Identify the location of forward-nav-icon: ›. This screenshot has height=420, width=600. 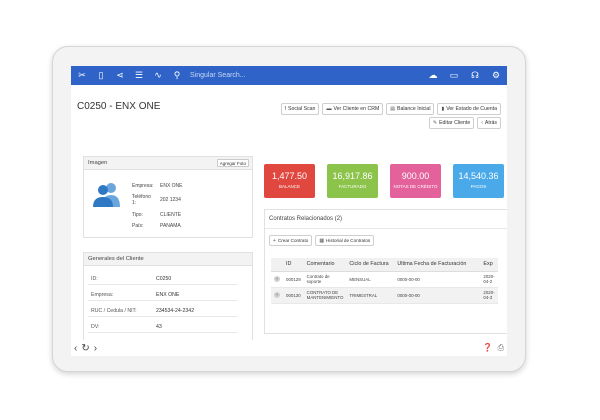
(95, 348).